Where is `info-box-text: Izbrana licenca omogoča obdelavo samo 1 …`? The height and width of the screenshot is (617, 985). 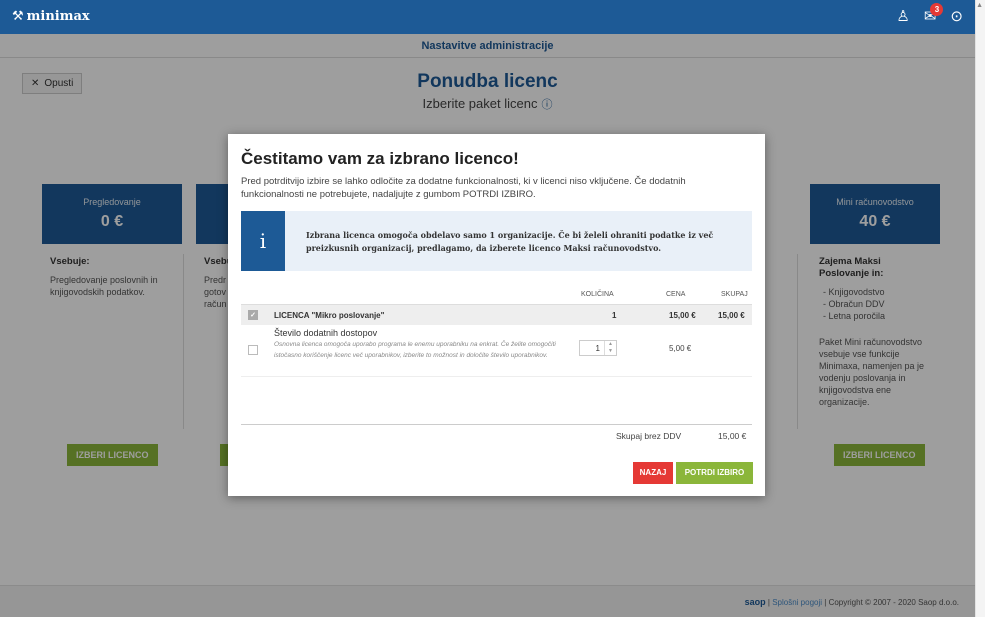 info-box-text: Izbrana licenca omogoča obdelavo samo 1 … is located at coordinates (510, 241).